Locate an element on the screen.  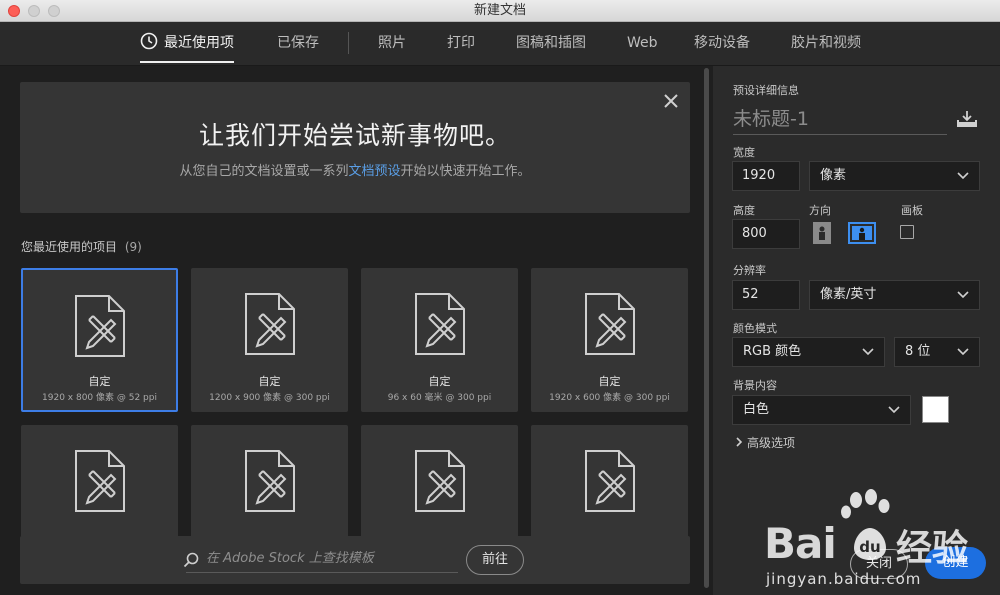
recent-item-card: 自定 1920 x 600 像素 @ 300 ppi is located at coordinates (609, 340).